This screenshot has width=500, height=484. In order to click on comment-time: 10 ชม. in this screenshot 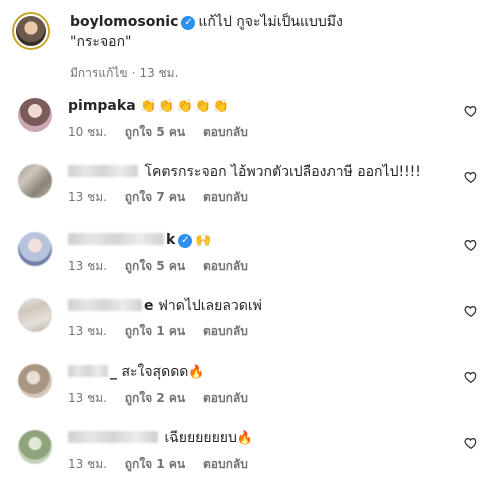, I will do `click(87, 132)`.